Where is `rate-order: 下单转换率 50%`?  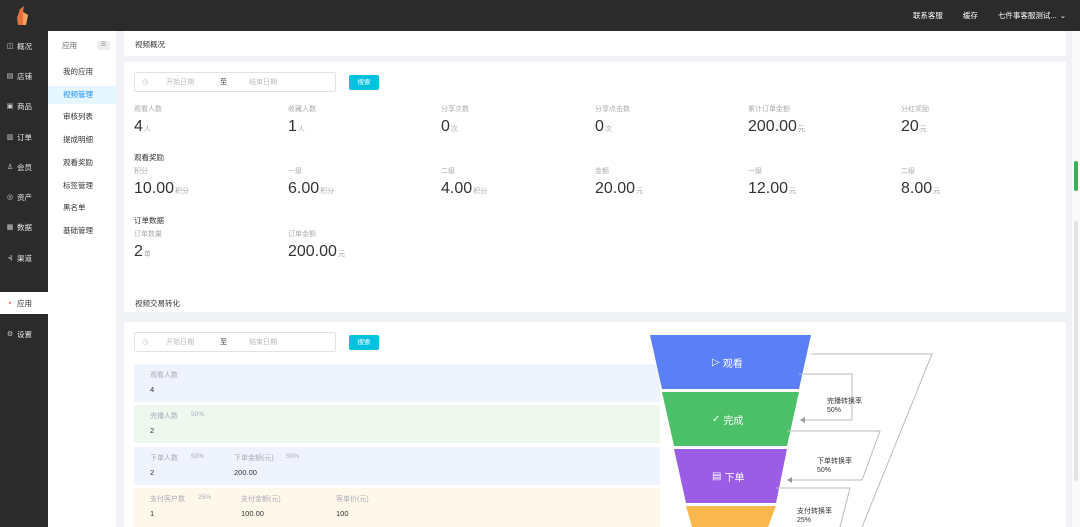 rate-order: 下单转换率 50% is located at coordinates (834, 466).